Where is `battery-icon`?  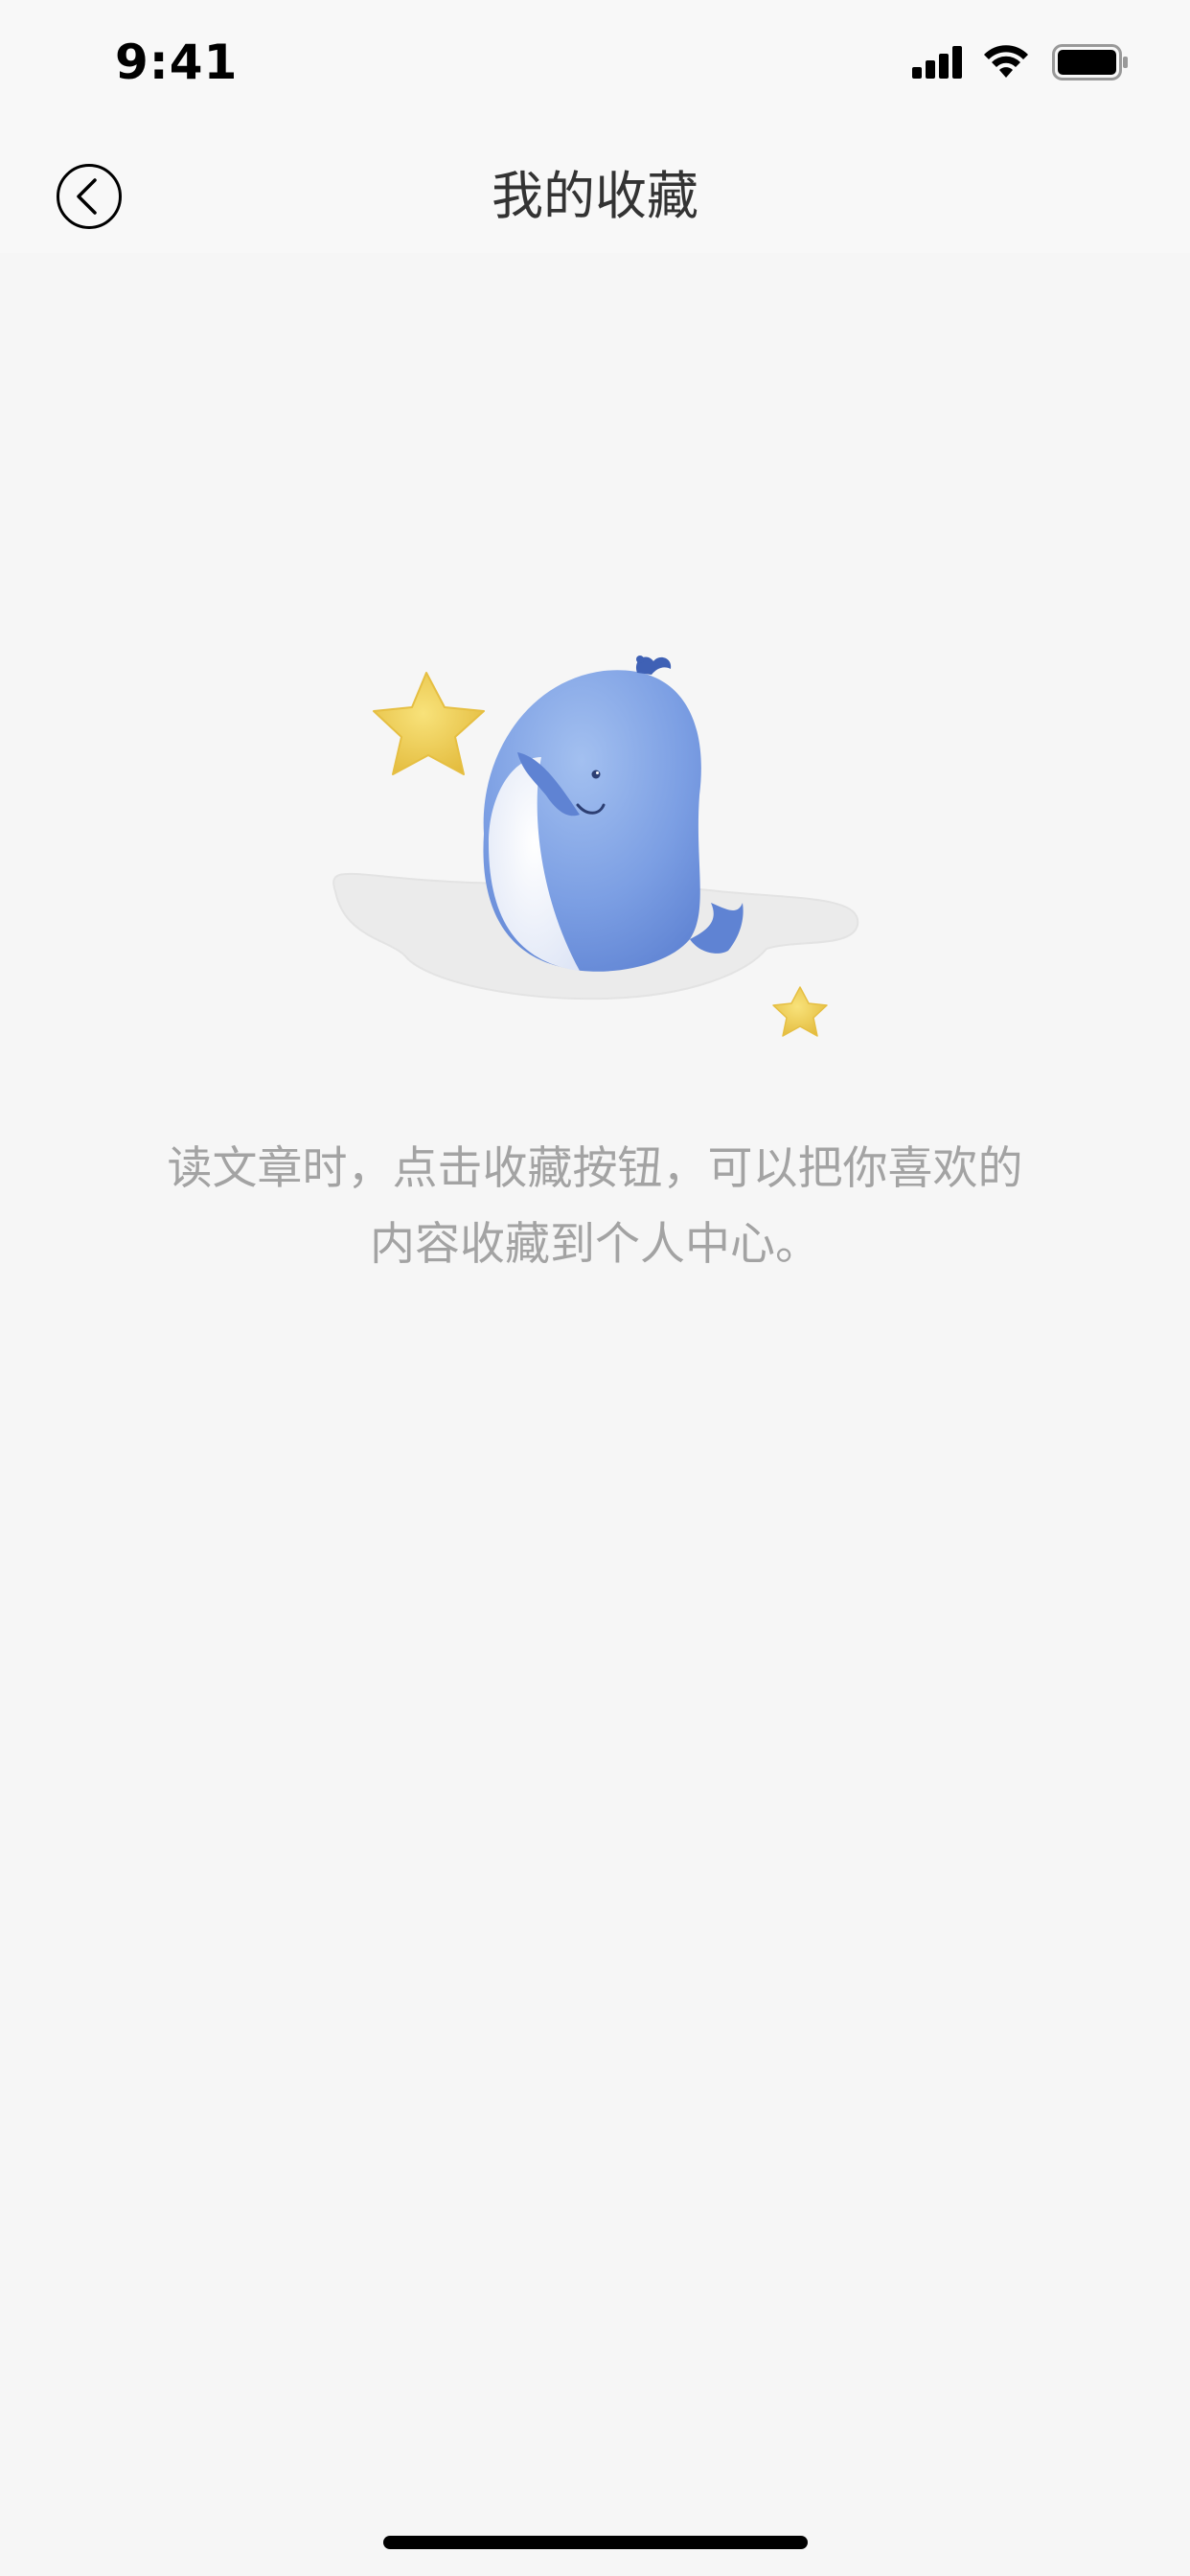
battery-icon is located at coordinates (1091, 62).